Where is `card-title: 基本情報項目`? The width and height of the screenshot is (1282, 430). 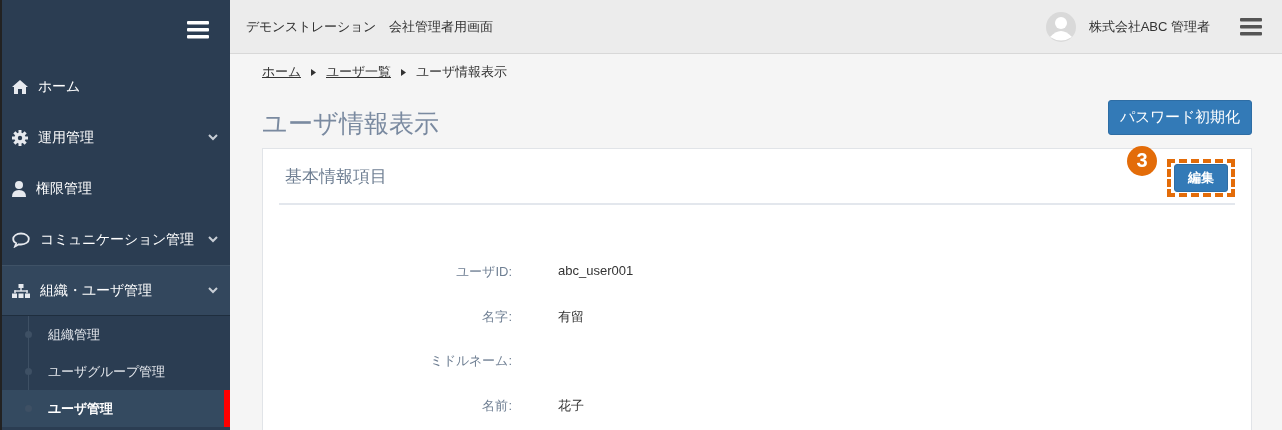 card-title: 基本情報項目 is located at coordinates (335, 176).